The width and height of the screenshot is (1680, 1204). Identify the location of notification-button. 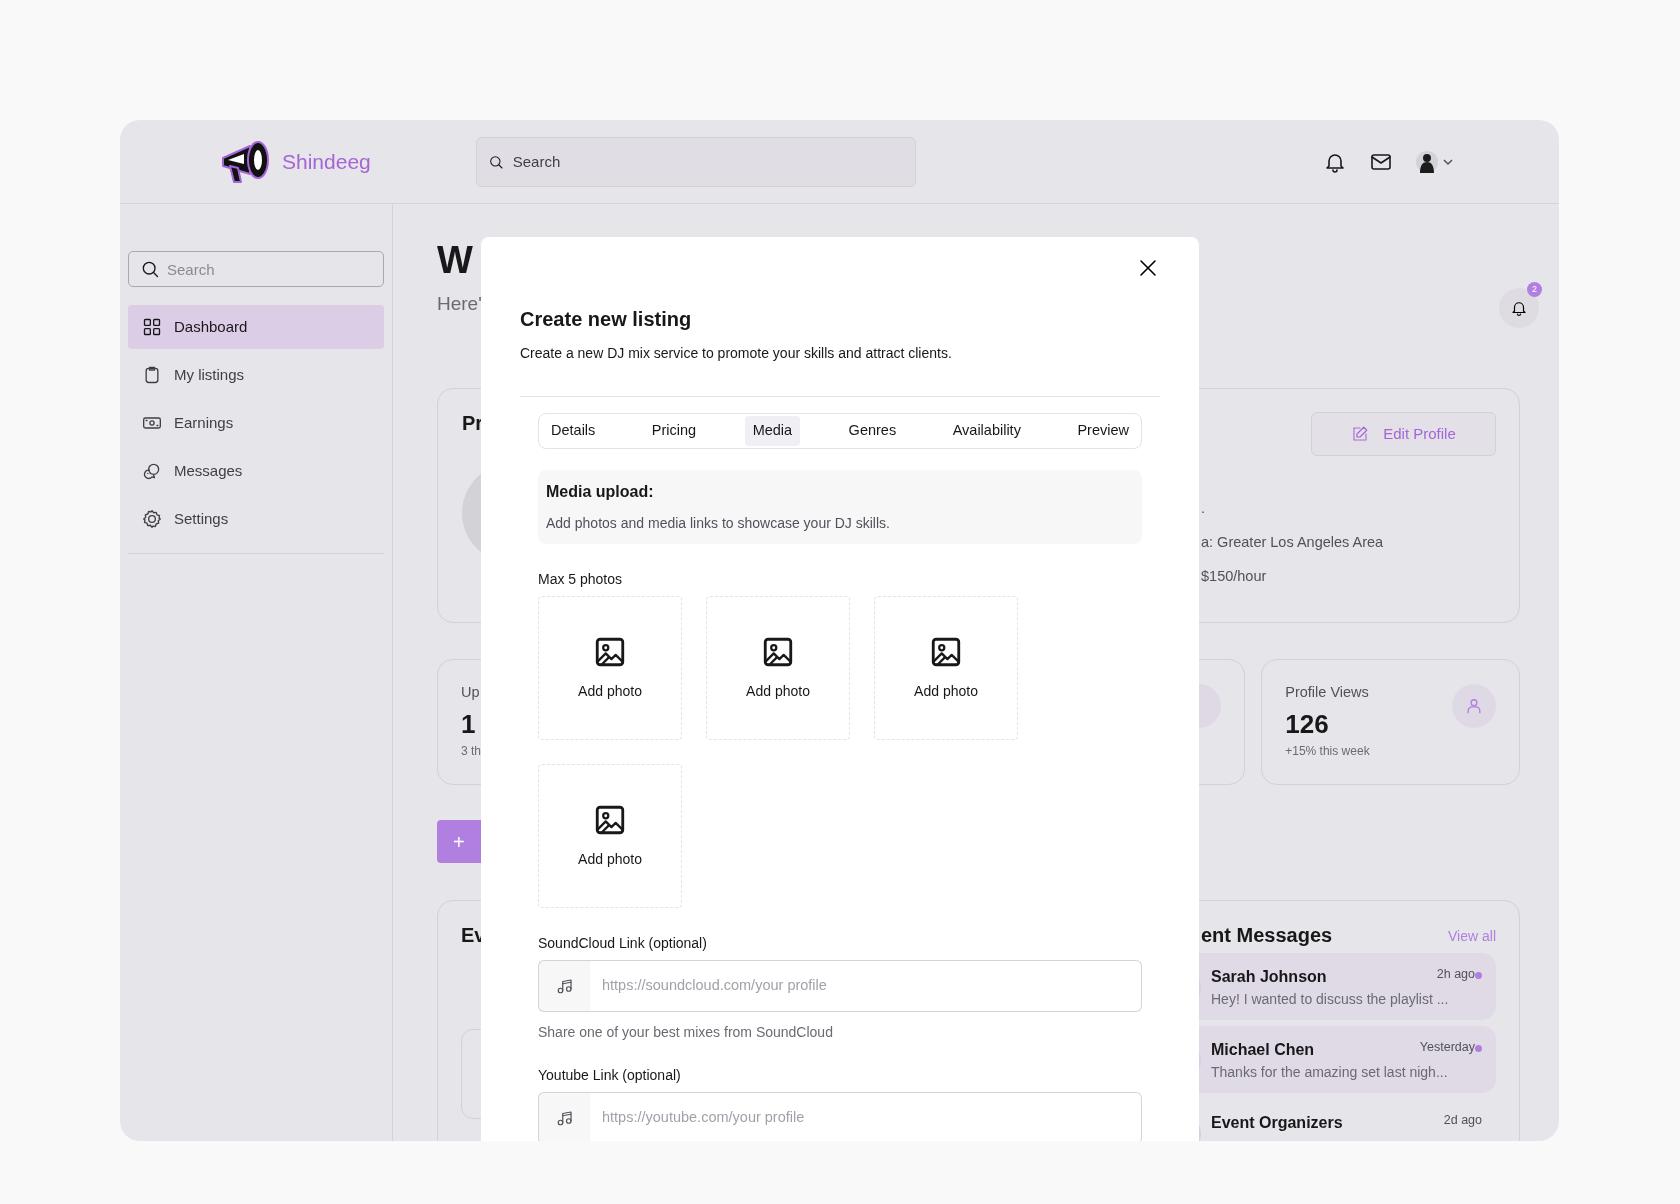
(1519, 308).